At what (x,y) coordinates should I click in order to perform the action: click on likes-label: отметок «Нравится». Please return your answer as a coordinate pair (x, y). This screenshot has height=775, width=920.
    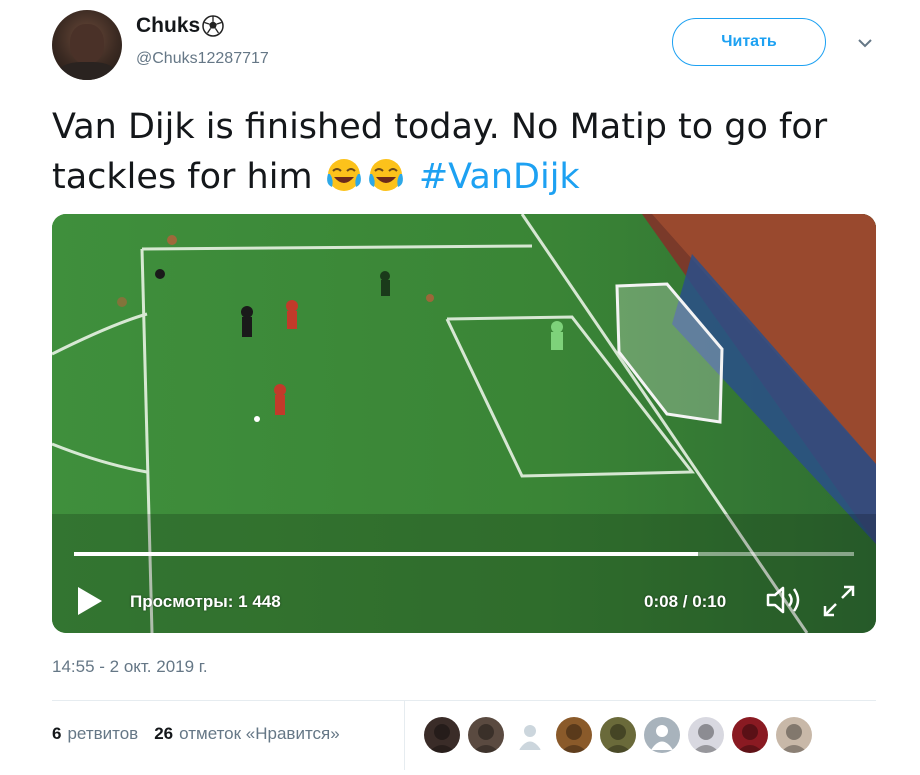
    Looking at the image, I should click on (259, 733).